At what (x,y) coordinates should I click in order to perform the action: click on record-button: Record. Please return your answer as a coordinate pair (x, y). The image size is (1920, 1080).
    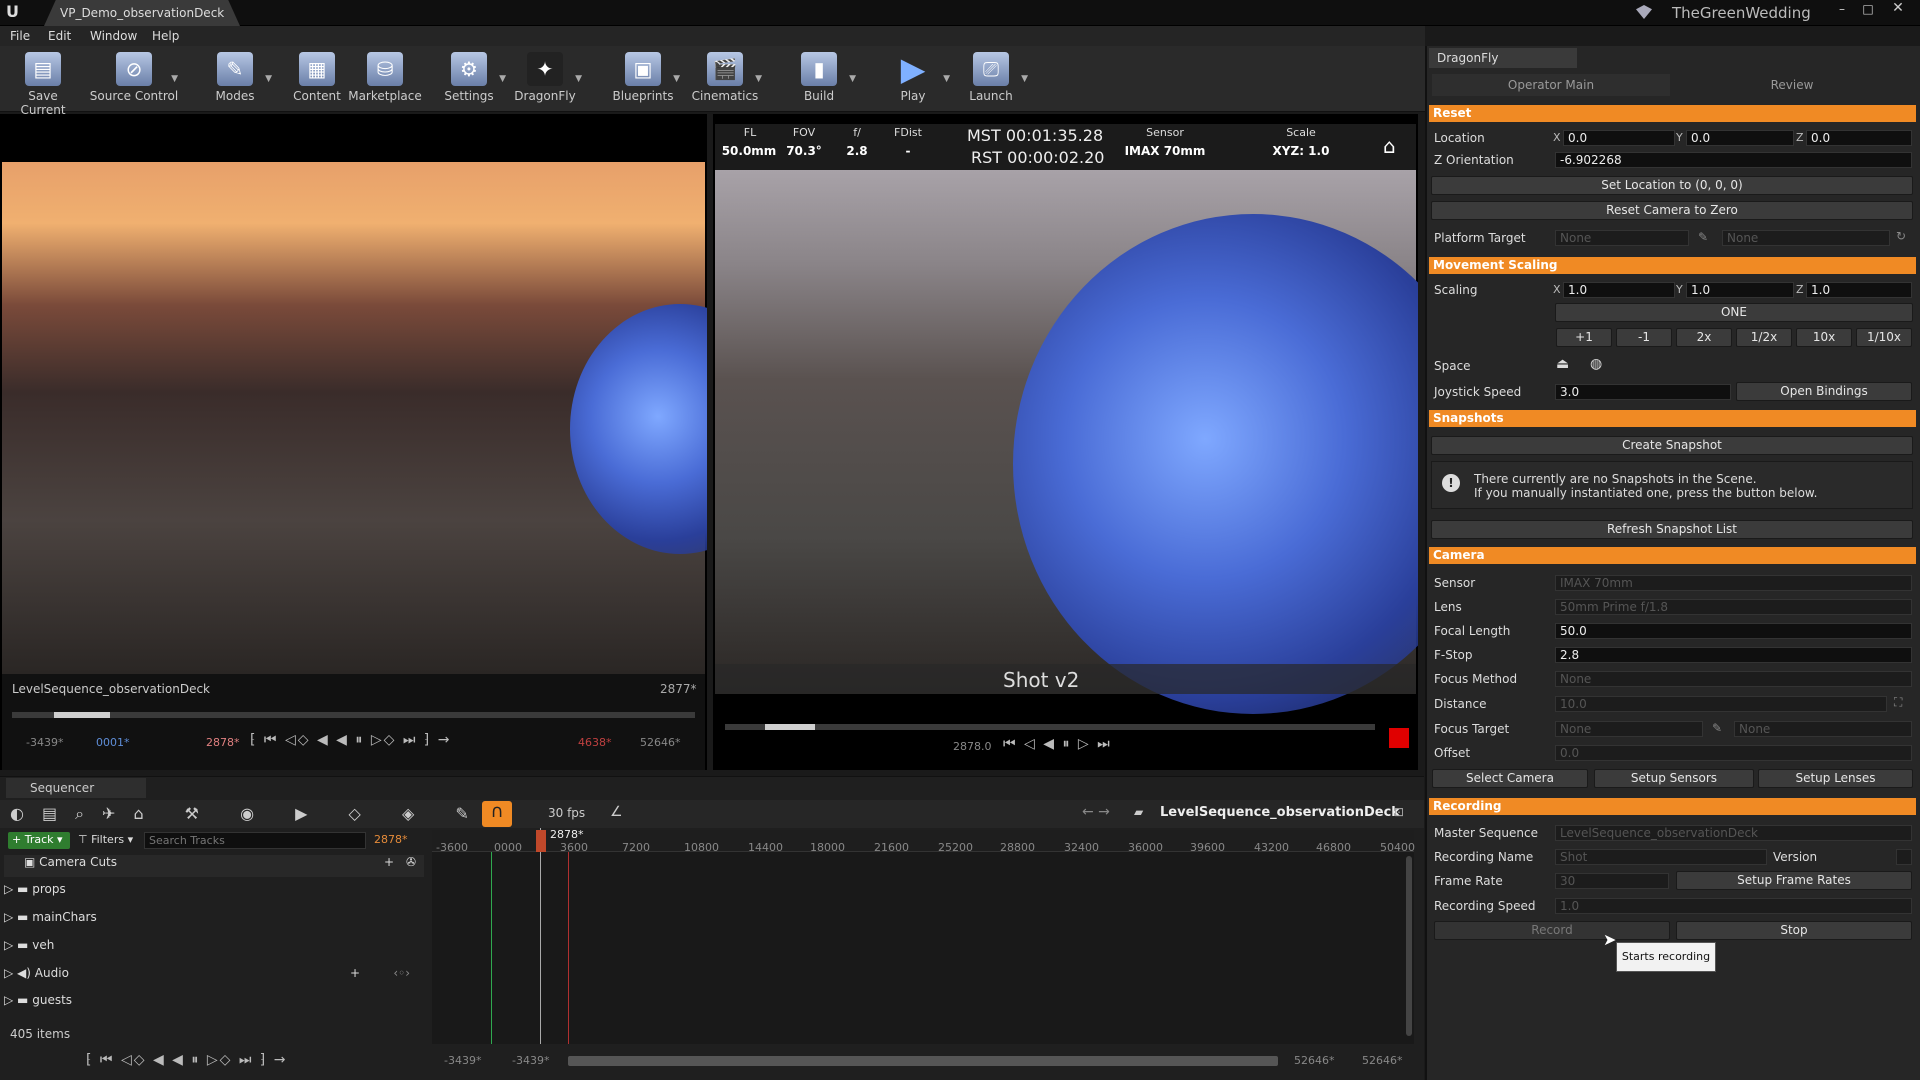
    Looking at the image, I should click on (1552, 930).